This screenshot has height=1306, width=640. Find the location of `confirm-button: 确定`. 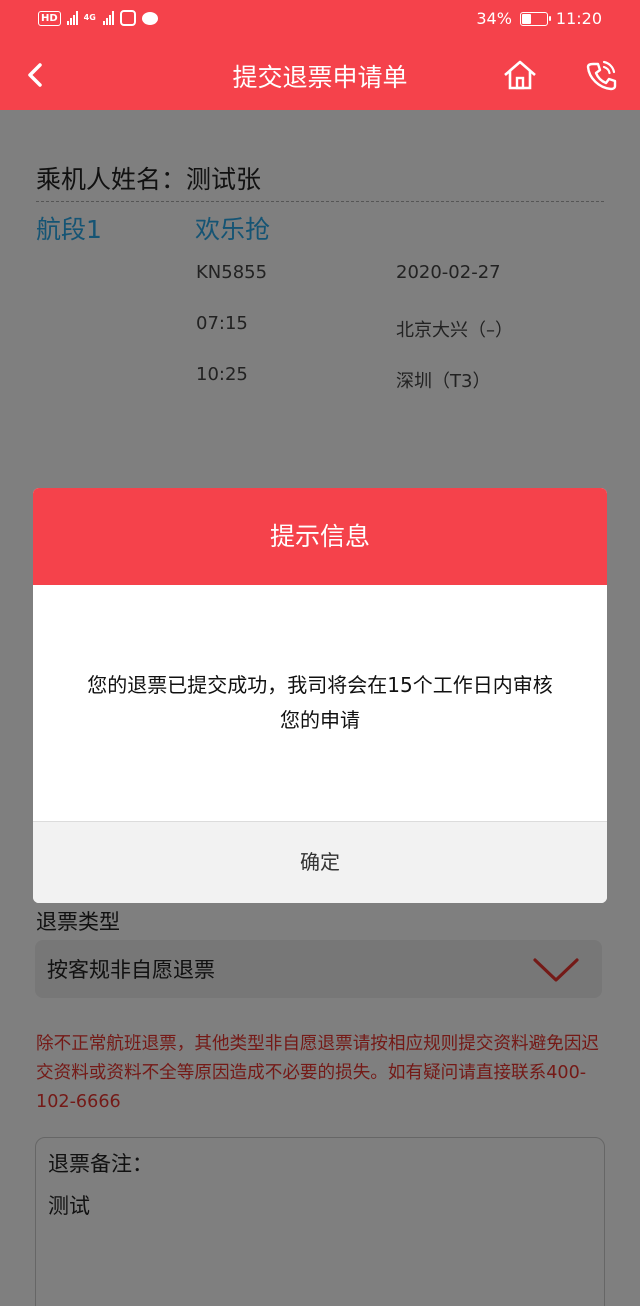

confirm-button: 确定 is located at coordinates (320, 862).